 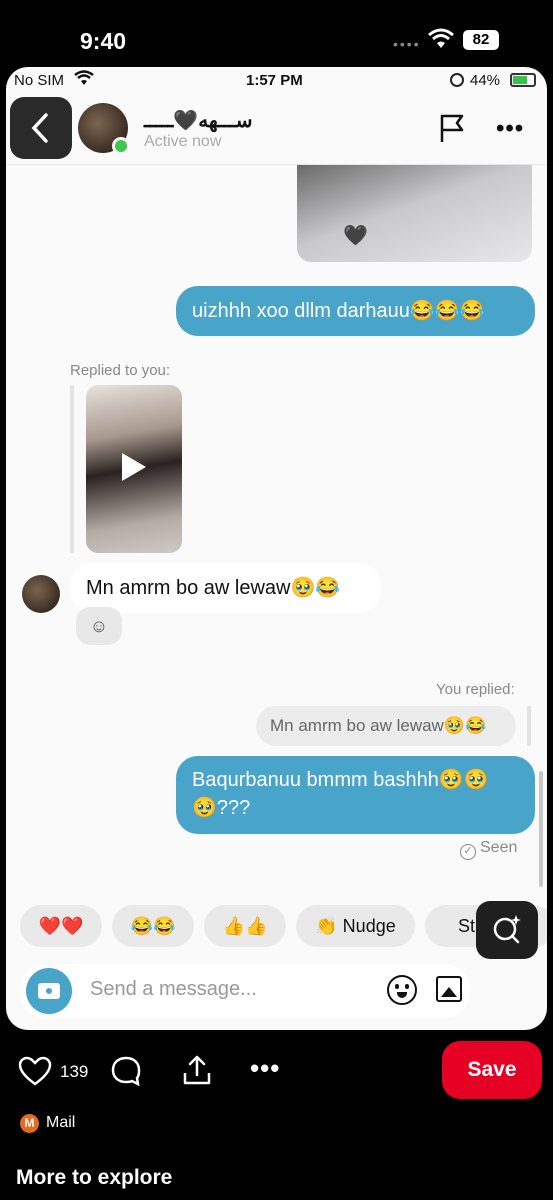 What do you see at coordinates (121, 146) in the screenshot?
I see `online-indicator` at bounding box center [121, 146].